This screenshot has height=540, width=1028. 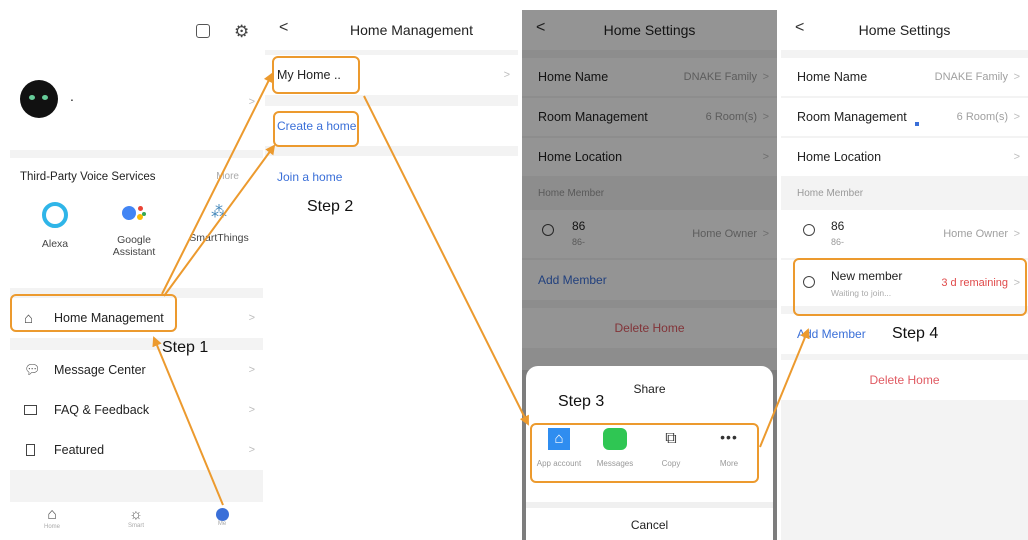 I want to click on arrow-step4, so click(x=784, y=388).